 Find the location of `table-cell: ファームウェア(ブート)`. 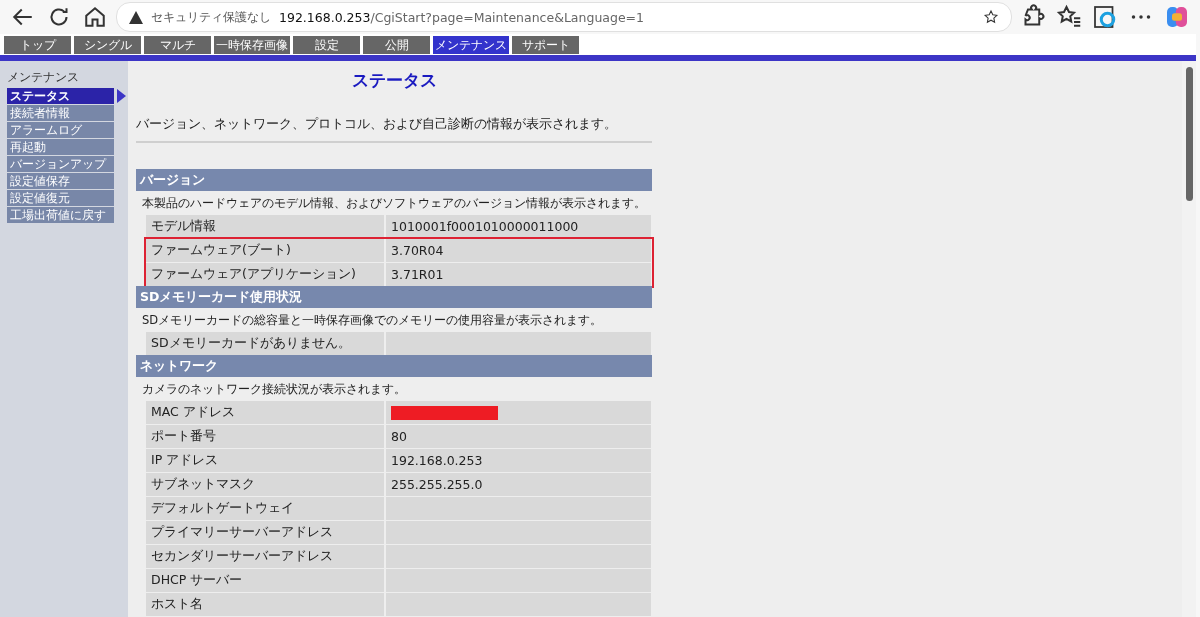

table-cell: ファームウェア(ブート) is located at coordinates (265, 250).